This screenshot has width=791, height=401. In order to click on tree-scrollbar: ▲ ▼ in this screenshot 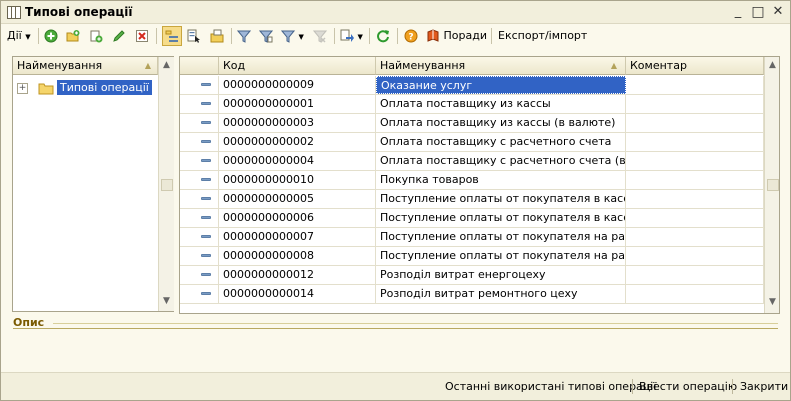, I will do `click(166, 184)`.